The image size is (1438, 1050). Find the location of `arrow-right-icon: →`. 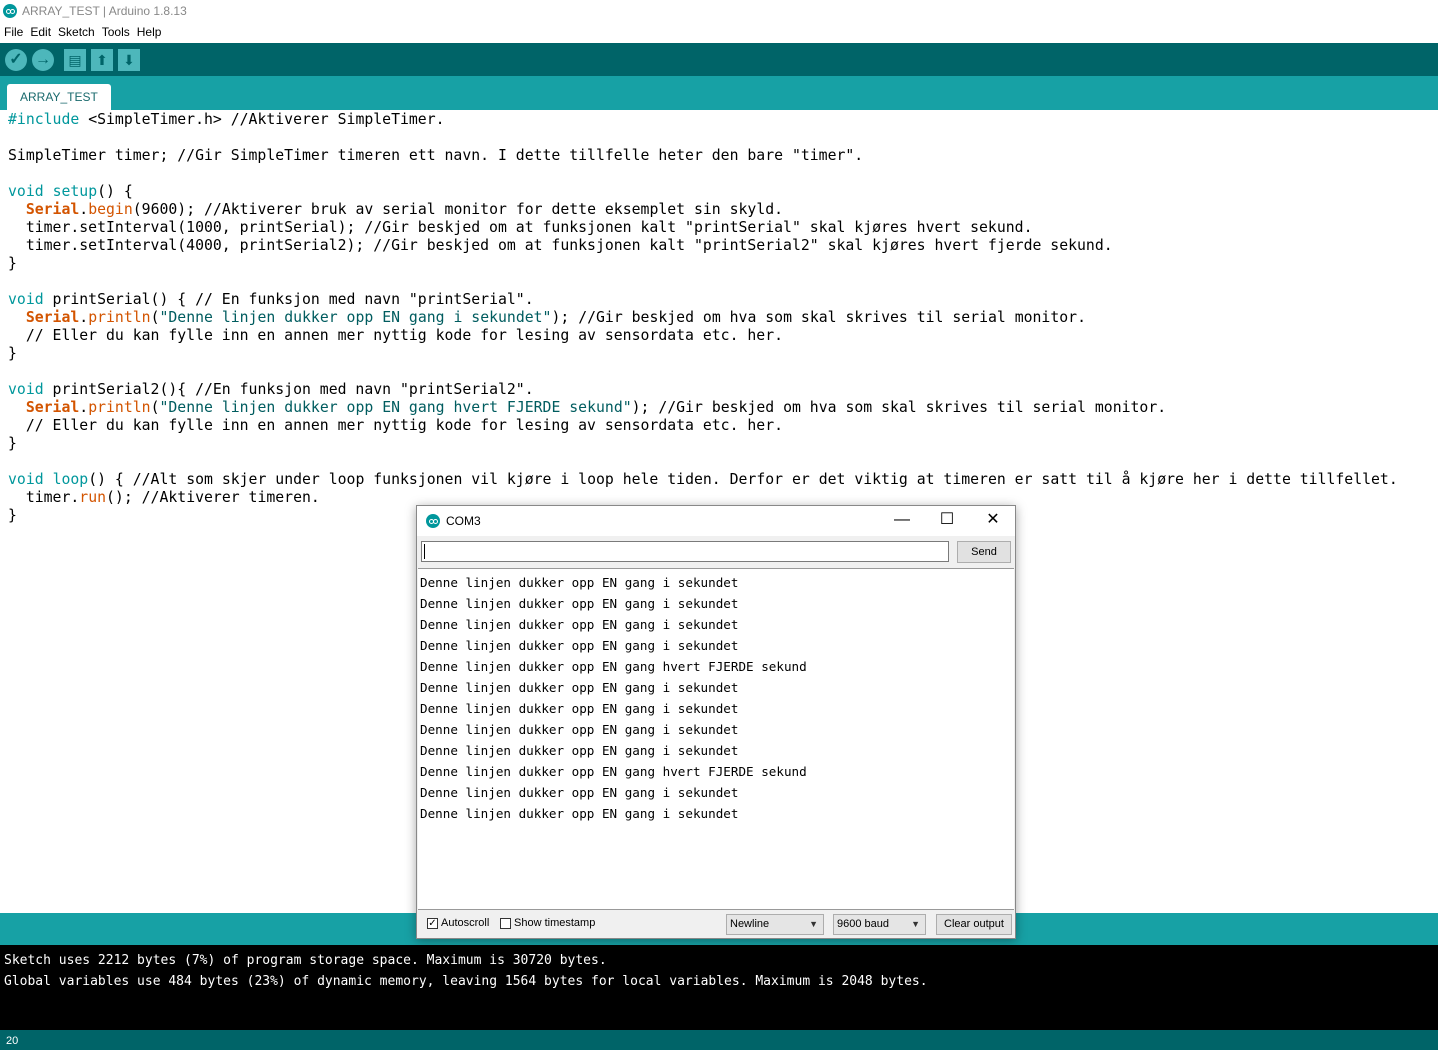

arrow-right-icon: → is located at coordinates (43, 59).